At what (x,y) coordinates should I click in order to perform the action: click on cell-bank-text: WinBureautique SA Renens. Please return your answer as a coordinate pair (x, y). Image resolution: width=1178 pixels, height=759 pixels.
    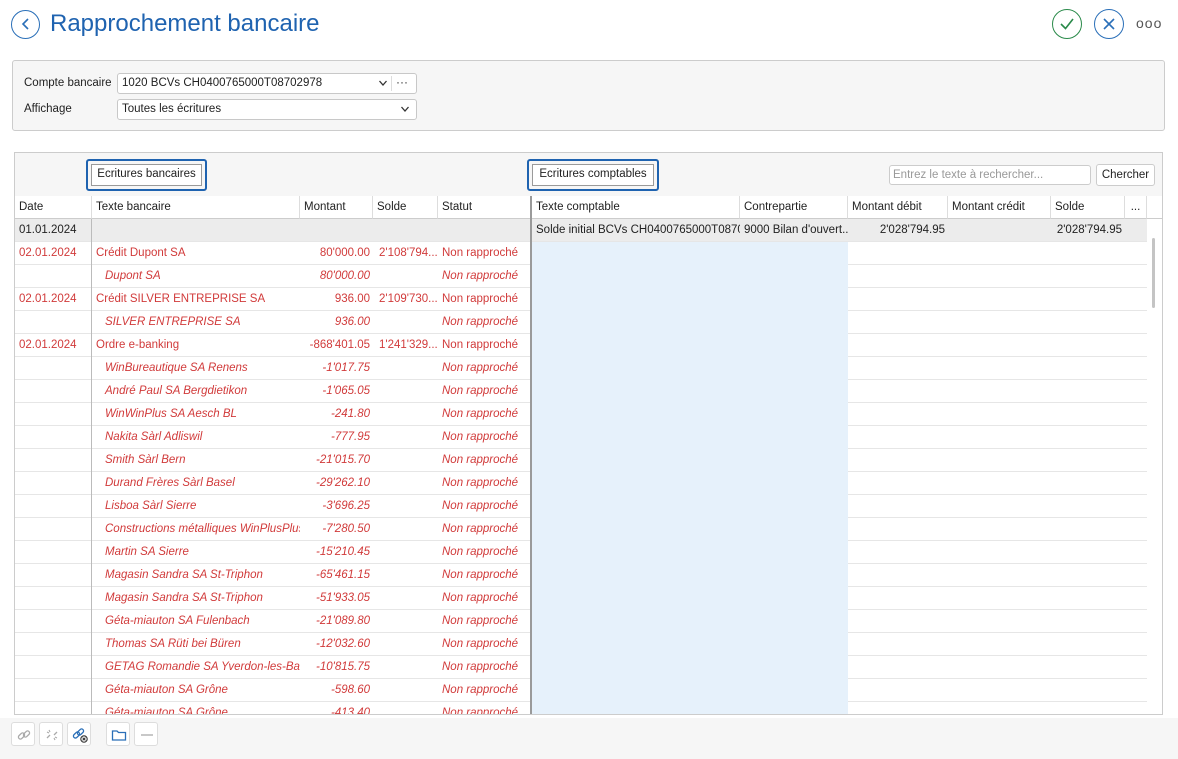
    Looking at the image, I should click on (176, 368).